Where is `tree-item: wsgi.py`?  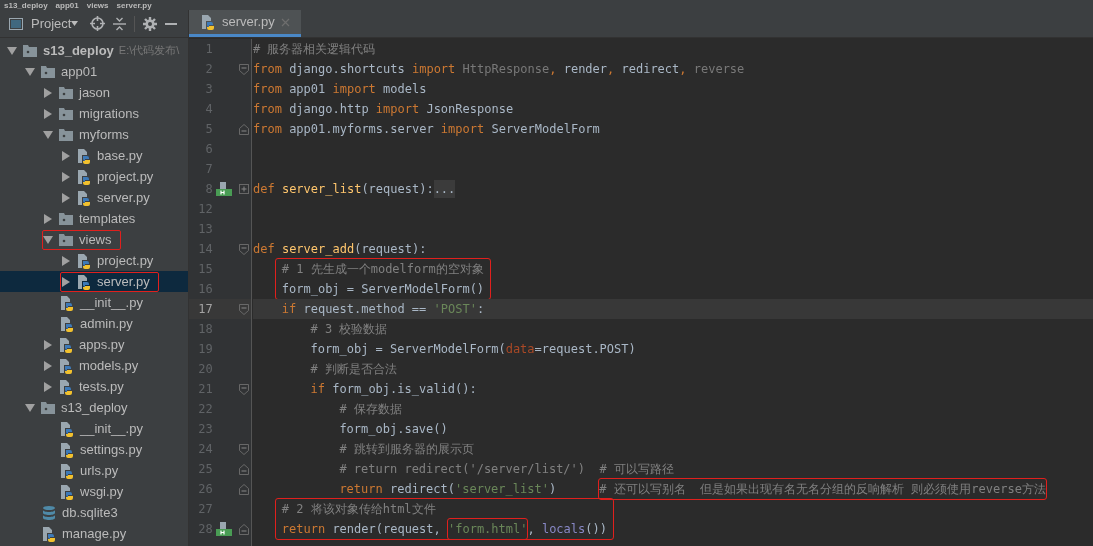
tree-item: wsgi.py is located at coordinates (94, 491).